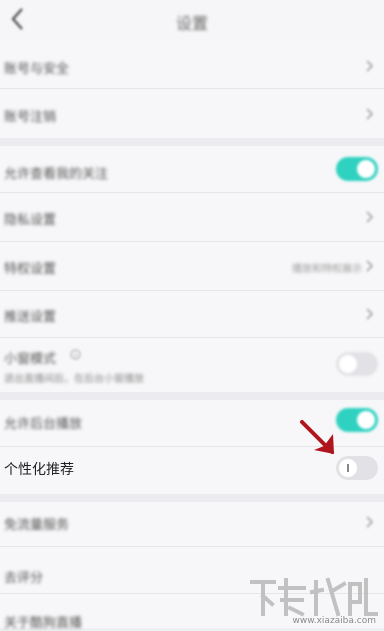 This screenshot has width=384, height=631. I want to click on allow-view-following-toggle, so click(357, 169).